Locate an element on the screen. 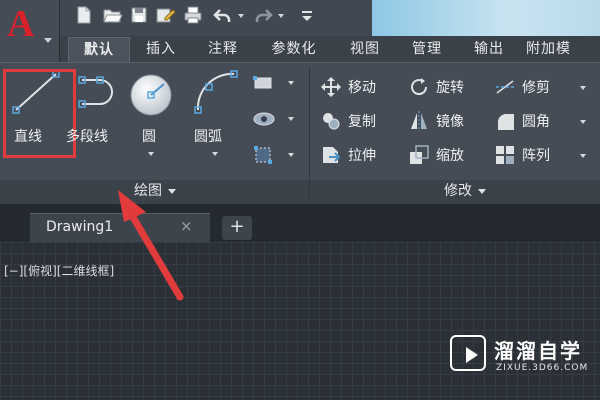  title-bar-background is located at coordinates (486, 18).